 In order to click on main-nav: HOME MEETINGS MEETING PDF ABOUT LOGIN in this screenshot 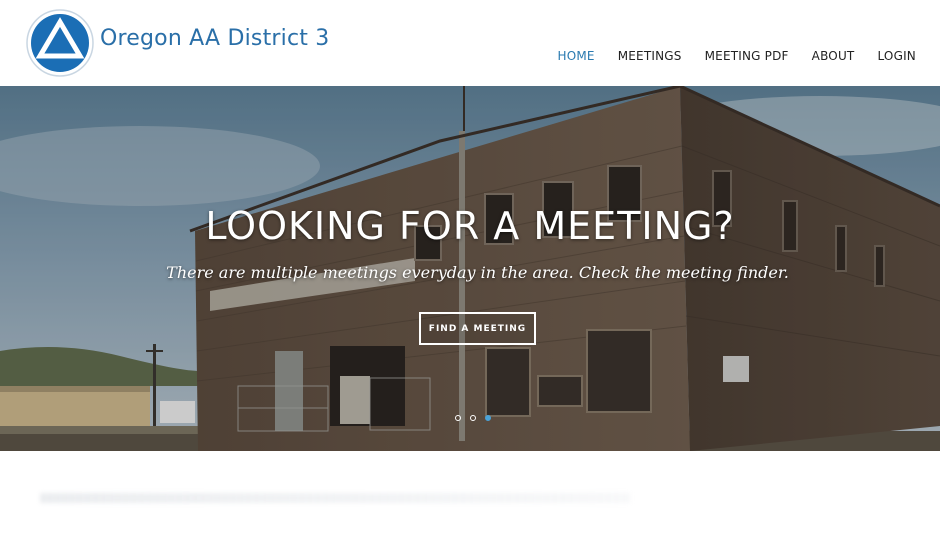, I will do `click(726, 56)`.